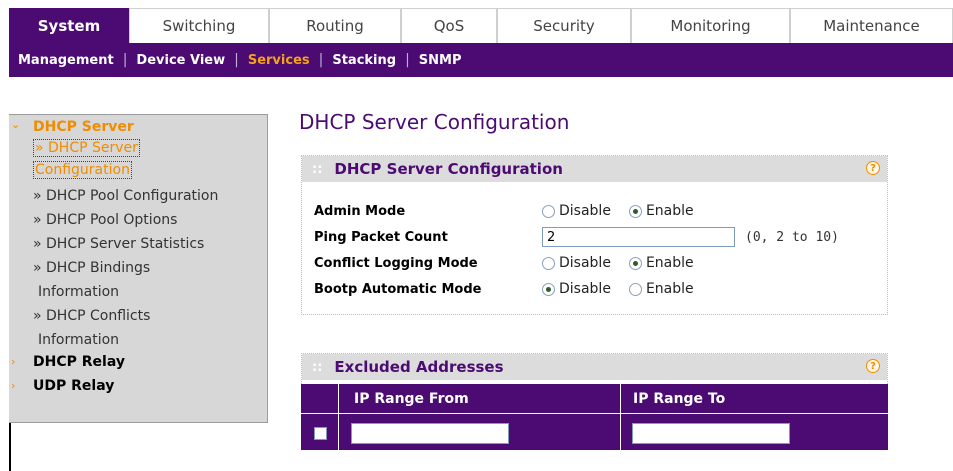 This screenshot has width=953, height=471. I want to click on tab-maintenance: Maintenance, so click(871, 25).